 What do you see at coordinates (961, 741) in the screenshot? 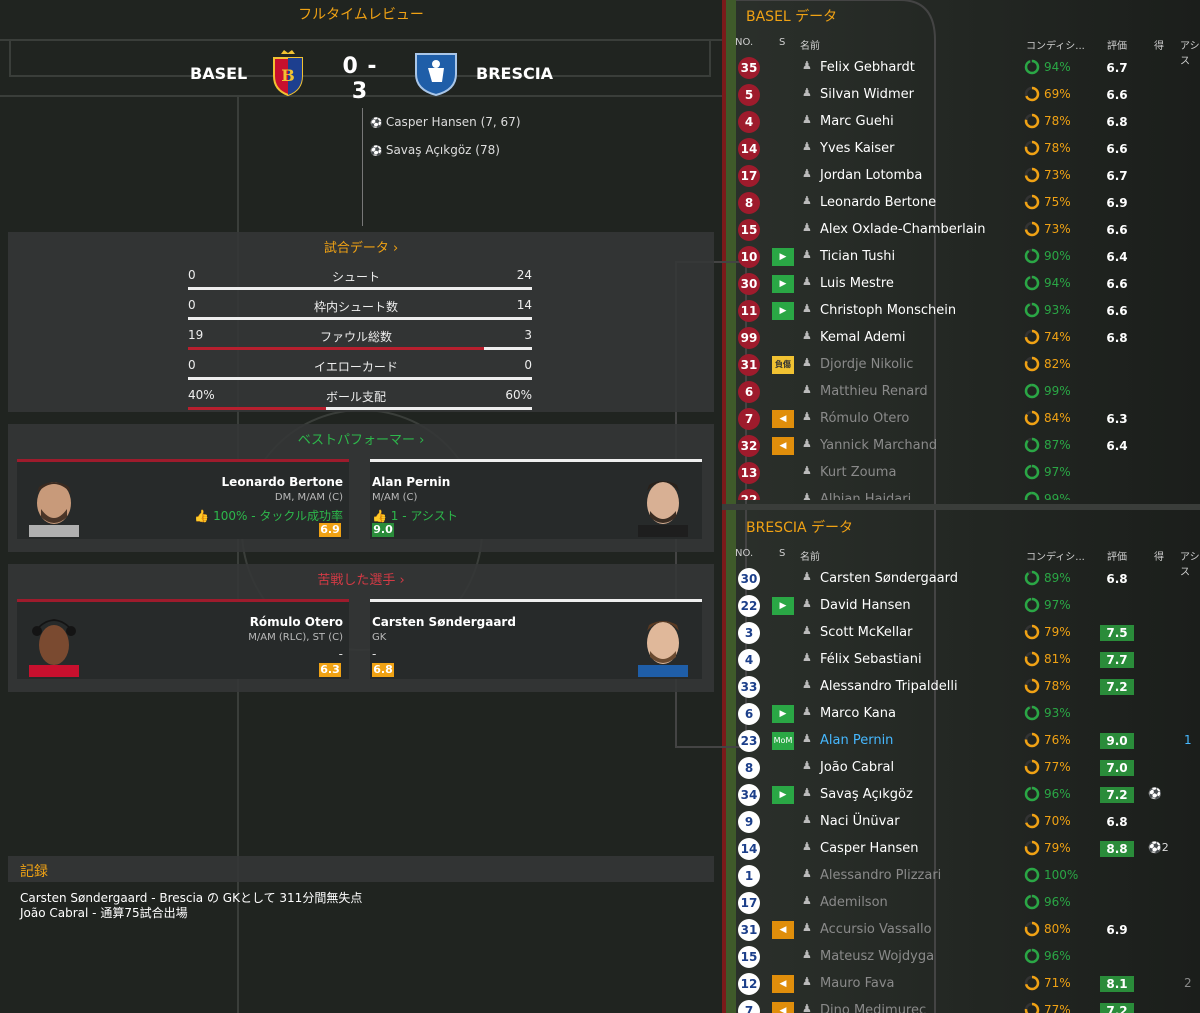
I see `player-row: 23 MoM ♟ Alan Pernin 76% 9.0 1` at bounding box center [961, 741].